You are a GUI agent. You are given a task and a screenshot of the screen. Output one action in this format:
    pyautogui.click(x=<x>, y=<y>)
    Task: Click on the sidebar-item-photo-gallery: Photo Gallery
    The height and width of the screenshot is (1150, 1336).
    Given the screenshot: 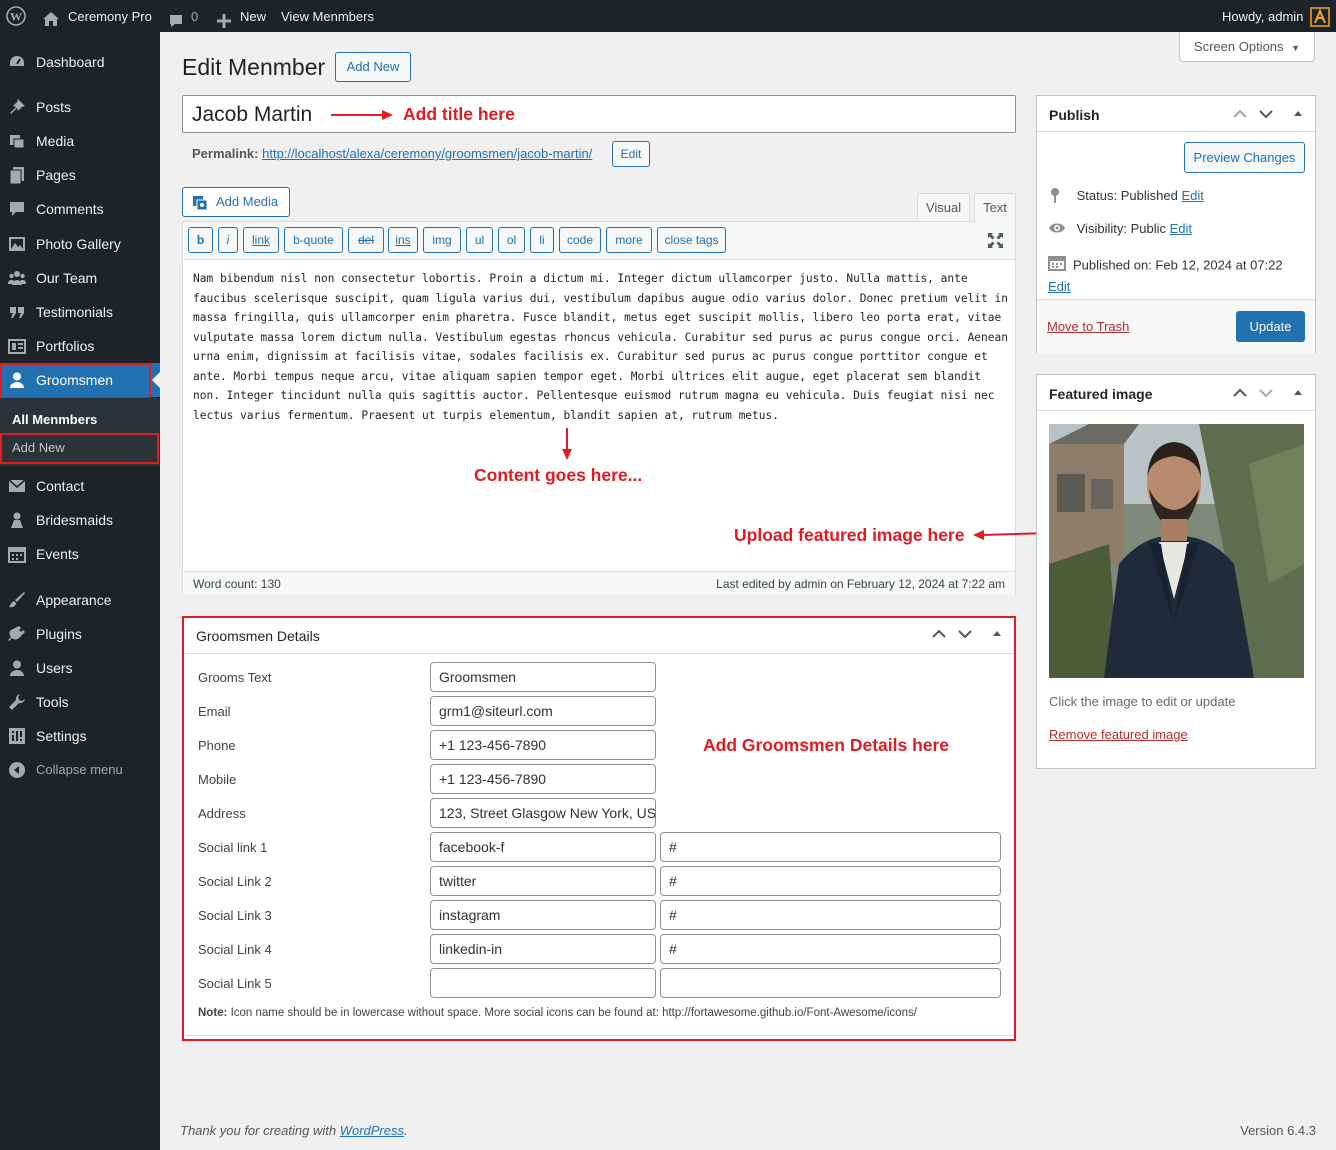 What is the action you would take?
    pyautogui.click(x=80, y=244)
    